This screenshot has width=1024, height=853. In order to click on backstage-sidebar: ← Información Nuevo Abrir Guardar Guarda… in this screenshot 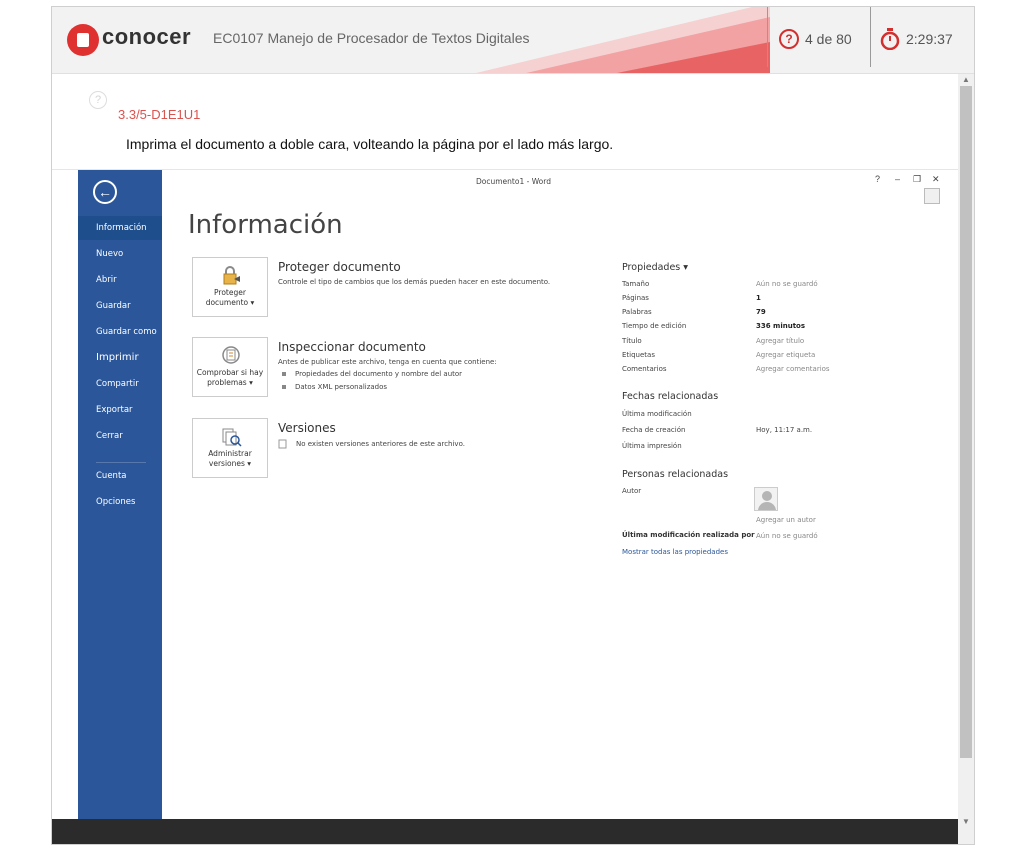, I will do `click(120, 504)`.